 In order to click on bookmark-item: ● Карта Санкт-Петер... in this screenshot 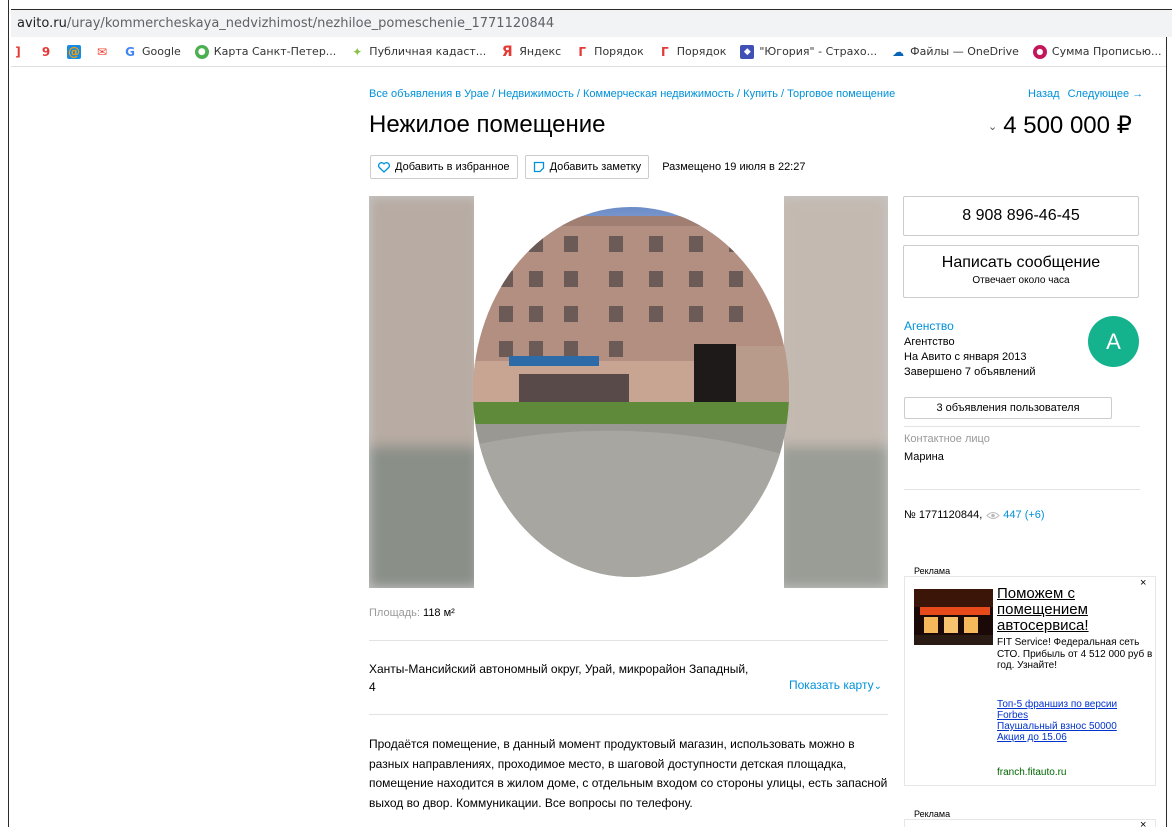, I will do `click(265, 51)`.